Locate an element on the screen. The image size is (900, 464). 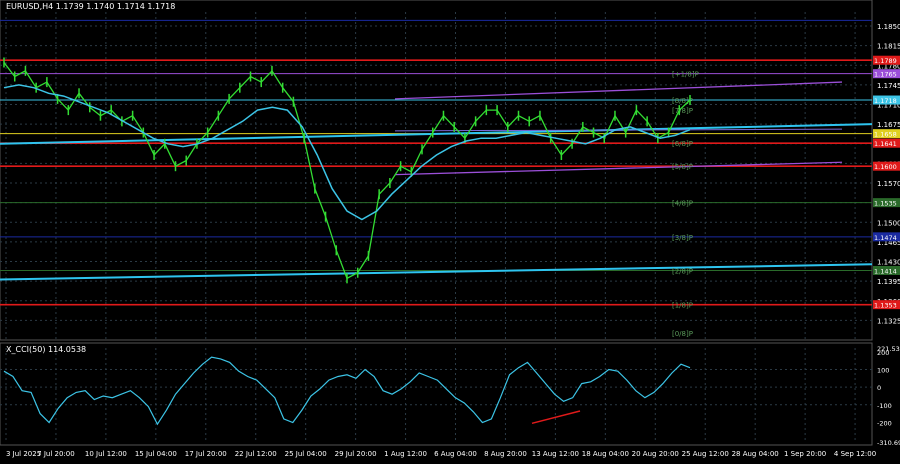
y-tick-label: 1.1745 is located at coordinates (888, 86).